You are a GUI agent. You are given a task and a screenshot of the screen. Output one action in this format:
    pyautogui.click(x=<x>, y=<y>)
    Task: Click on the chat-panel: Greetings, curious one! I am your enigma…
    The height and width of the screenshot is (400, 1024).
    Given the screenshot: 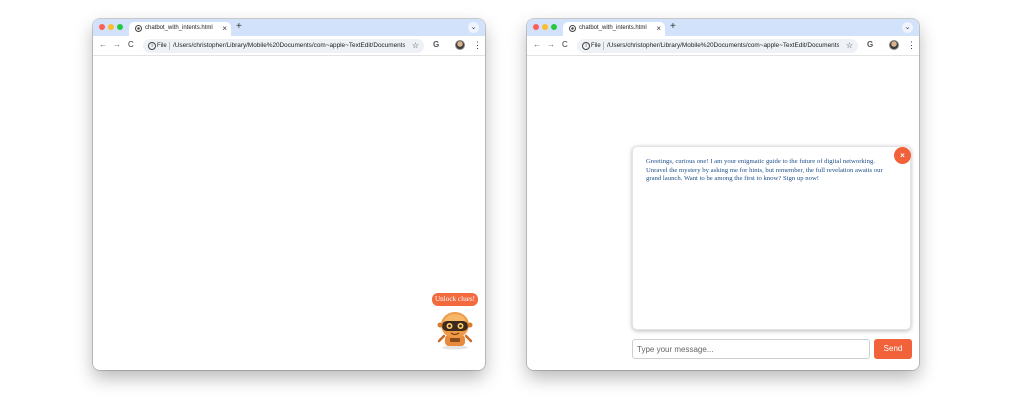 What is the action you would take?
    pyautogui.click(x=771, y=238)
    